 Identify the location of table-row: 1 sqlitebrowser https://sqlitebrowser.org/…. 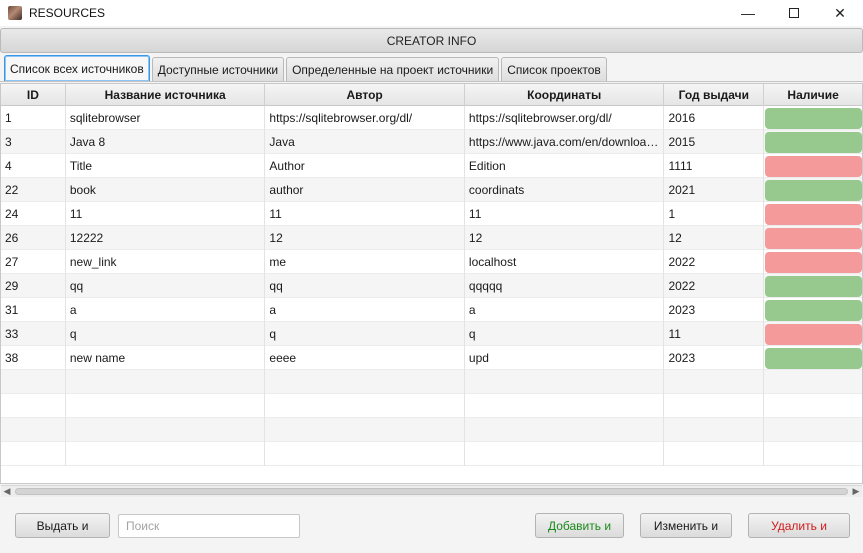
(431, 118).